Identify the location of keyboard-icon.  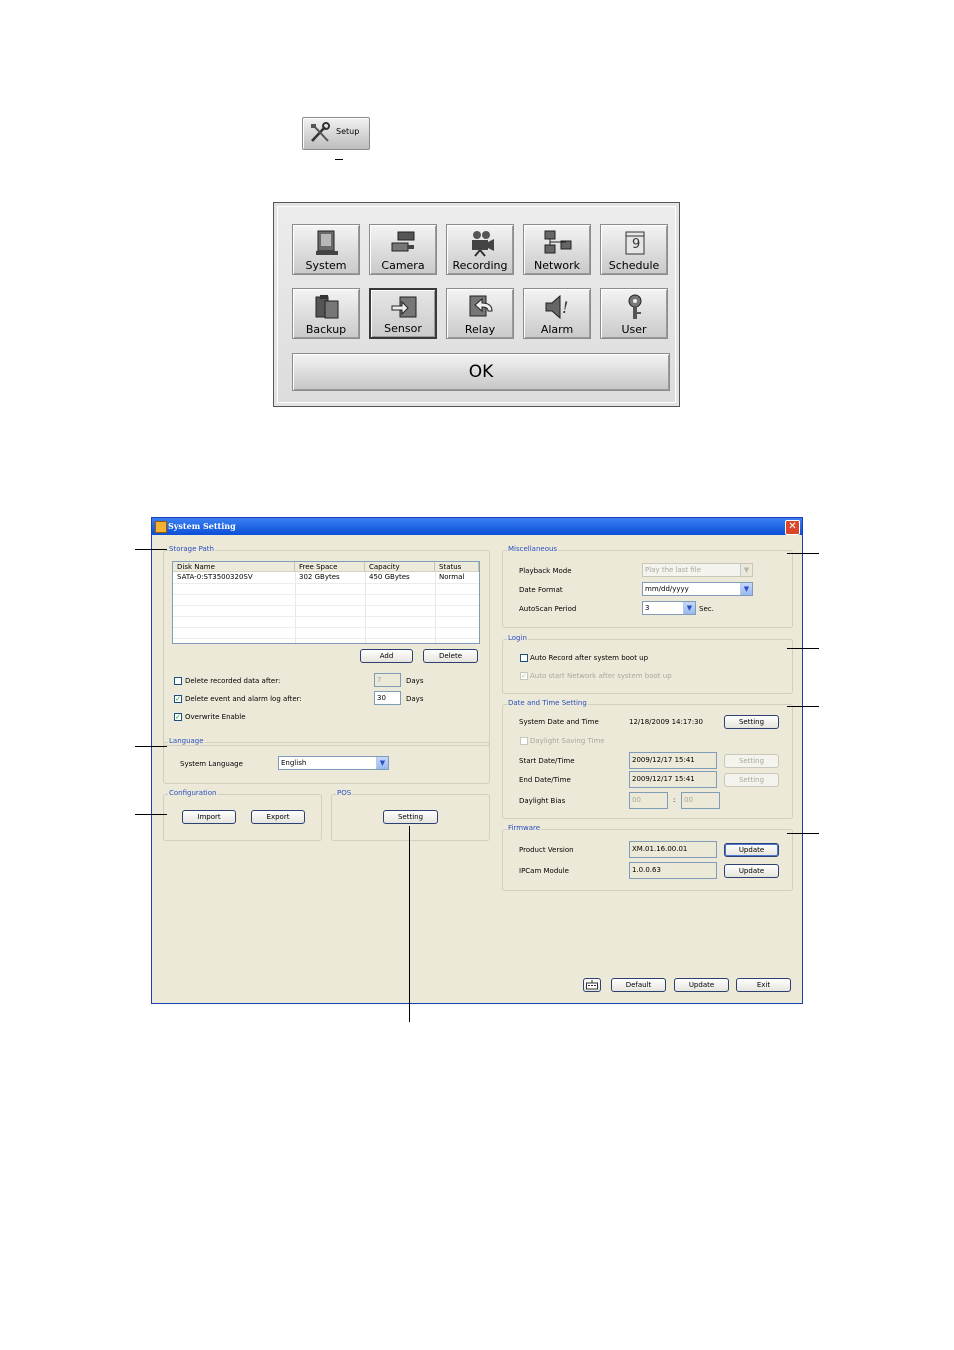
(592, 985).